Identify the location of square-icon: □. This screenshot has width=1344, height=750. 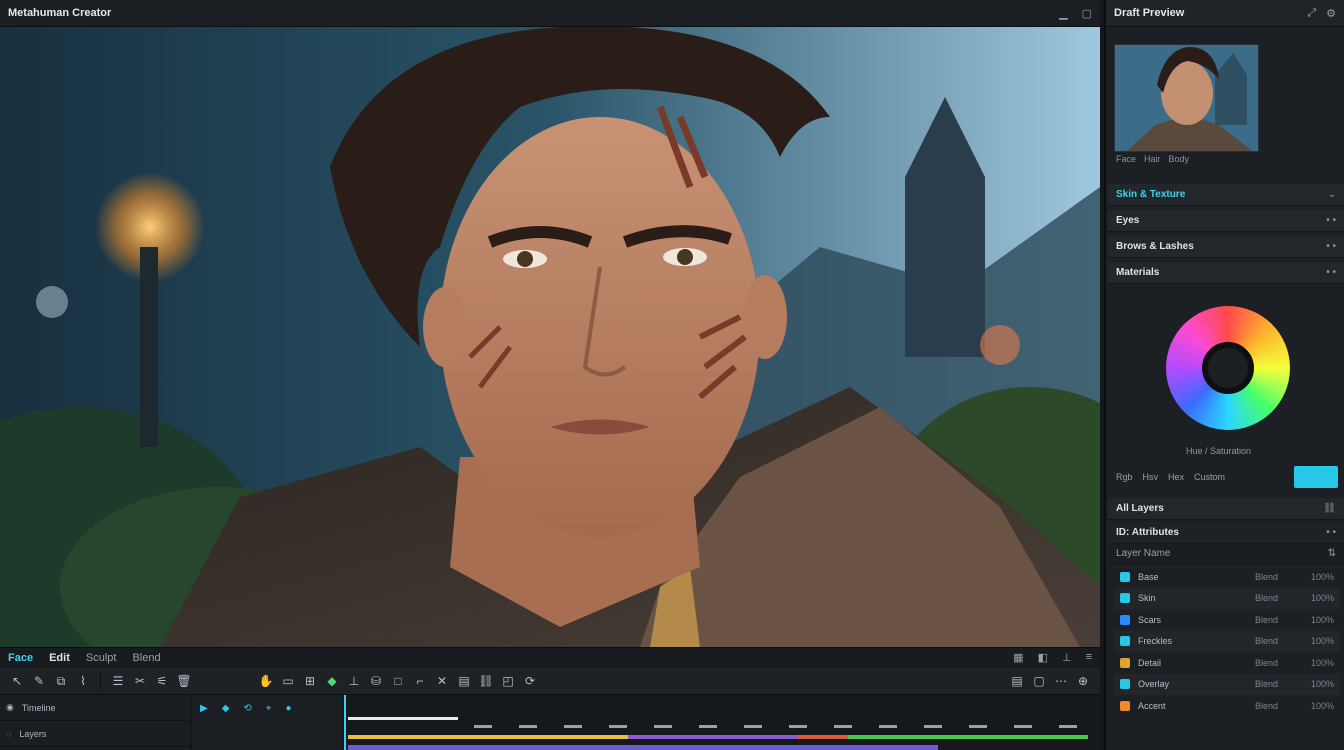
(398, 681).